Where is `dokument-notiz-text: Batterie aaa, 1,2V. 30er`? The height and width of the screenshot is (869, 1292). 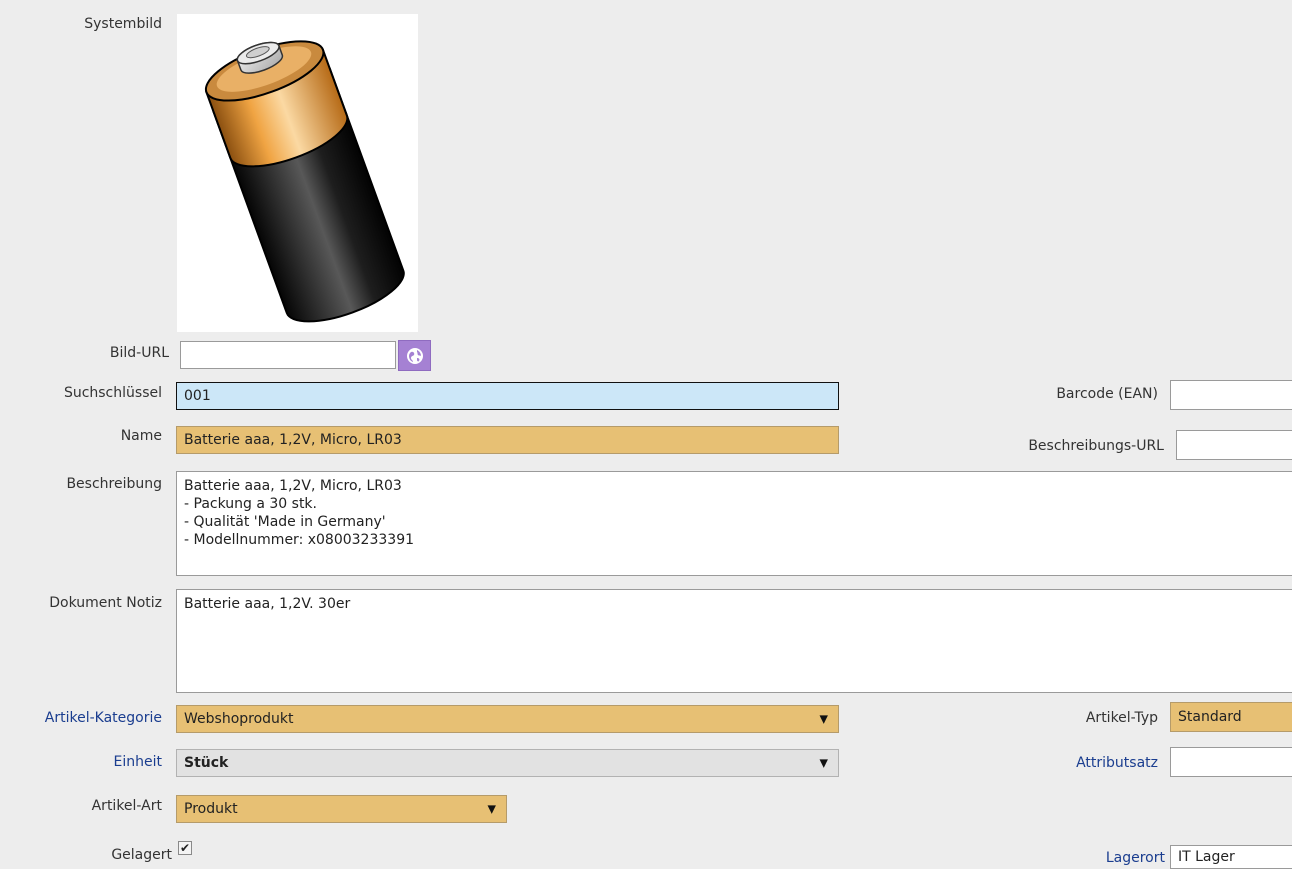
dokument-notiz-text: Batterie aaa, 1,2V. 30er is located at coordinates (267, 604).